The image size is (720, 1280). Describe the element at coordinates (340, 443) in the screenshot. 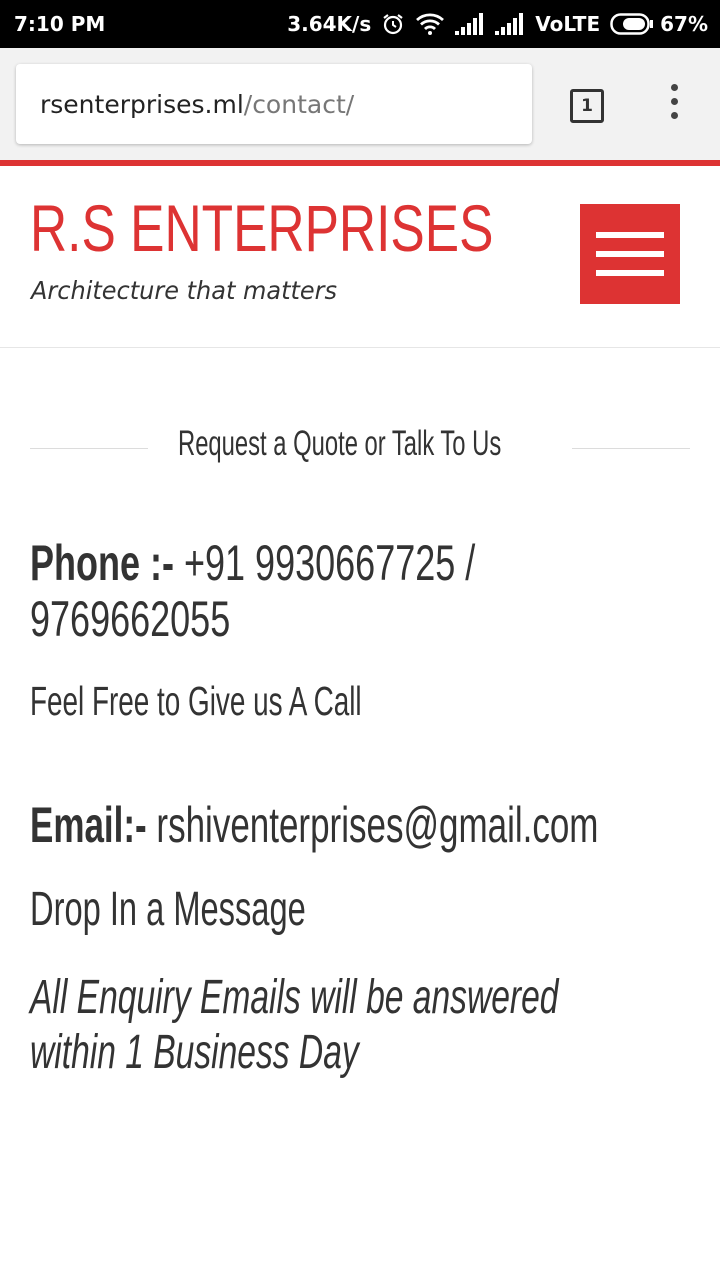

I see `section-heading: Request a Quote or Talk To Us` at that location.